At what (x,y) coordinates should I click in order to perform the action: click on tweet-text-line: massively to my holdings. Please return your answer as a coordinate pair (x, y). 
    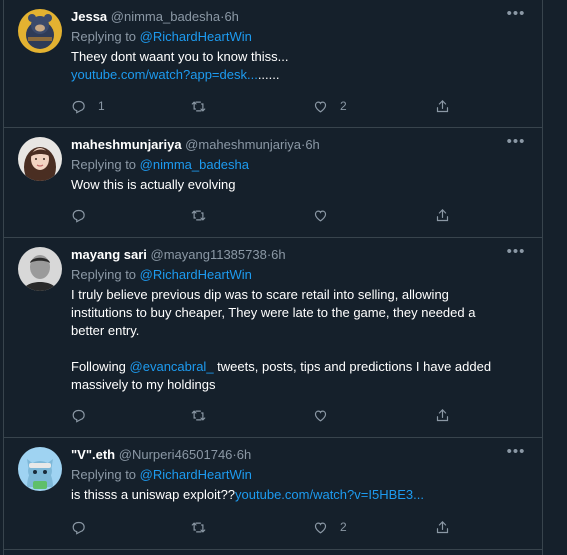
    Looking at the image, I should click on (143, 384).